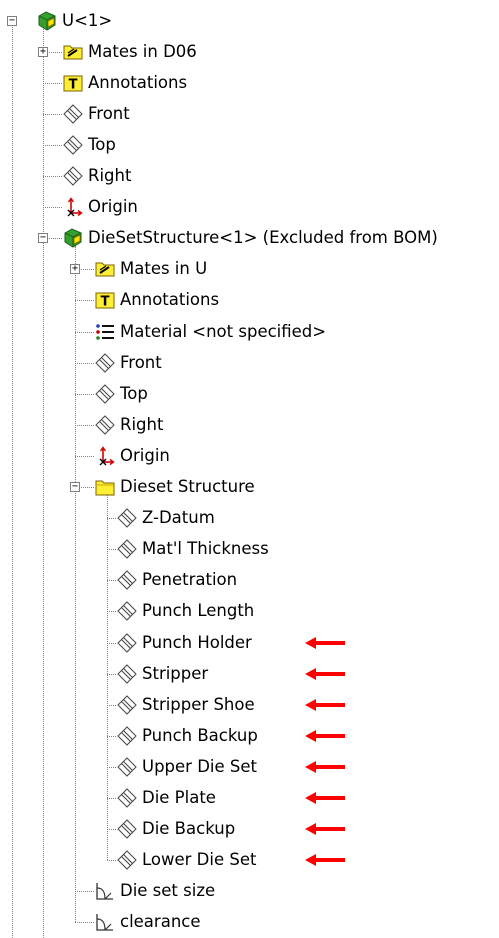 The width and height of the screenshot is (499, 938). Describe the element at coordinates (185, 611) in the screenshot. I see `tree-item: Punch Length` at that location.